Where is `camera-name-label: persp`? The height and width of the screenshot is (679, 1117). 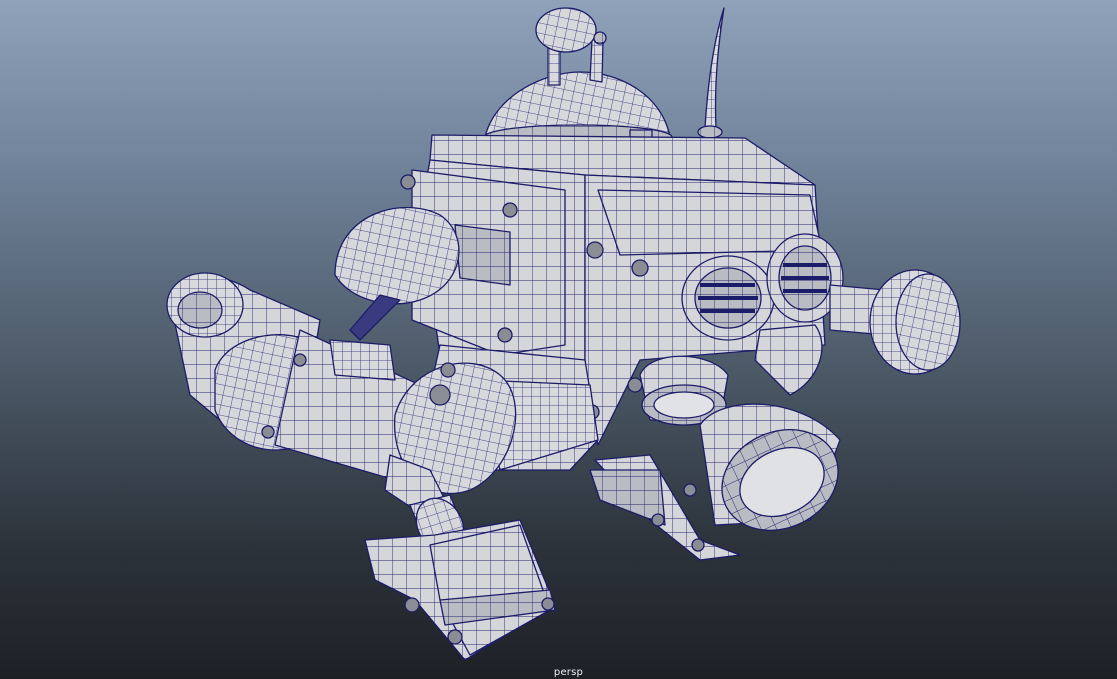
camera-name-label: persp is located at coordinates (568, 672).